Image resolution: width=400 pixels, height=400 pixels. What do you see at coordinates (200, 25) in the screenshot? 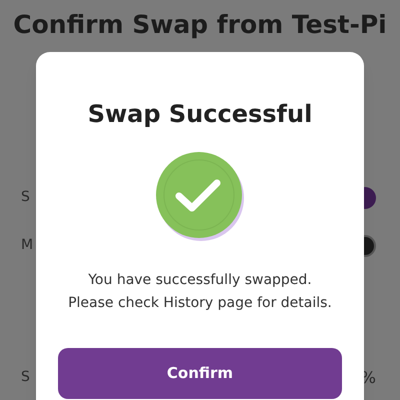
I see `page-title: Confirm Swap from Test-Pi` at bounding box center [200, 25].